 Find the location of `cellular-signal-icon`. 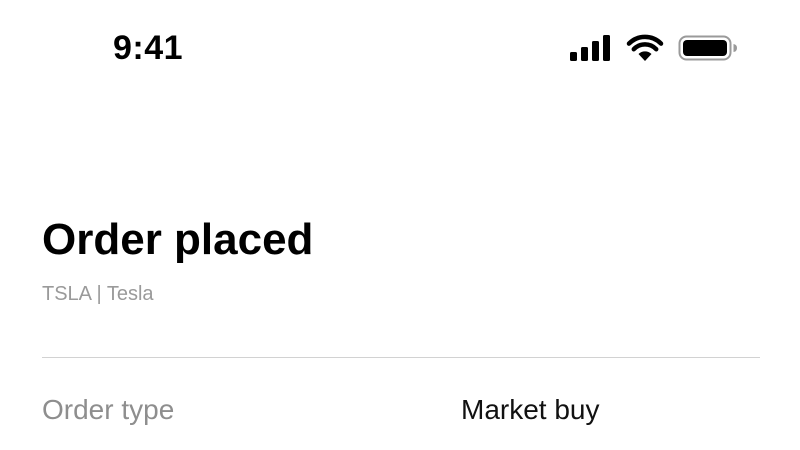

cellular-signal-icon is located at coordinates (590, 48).